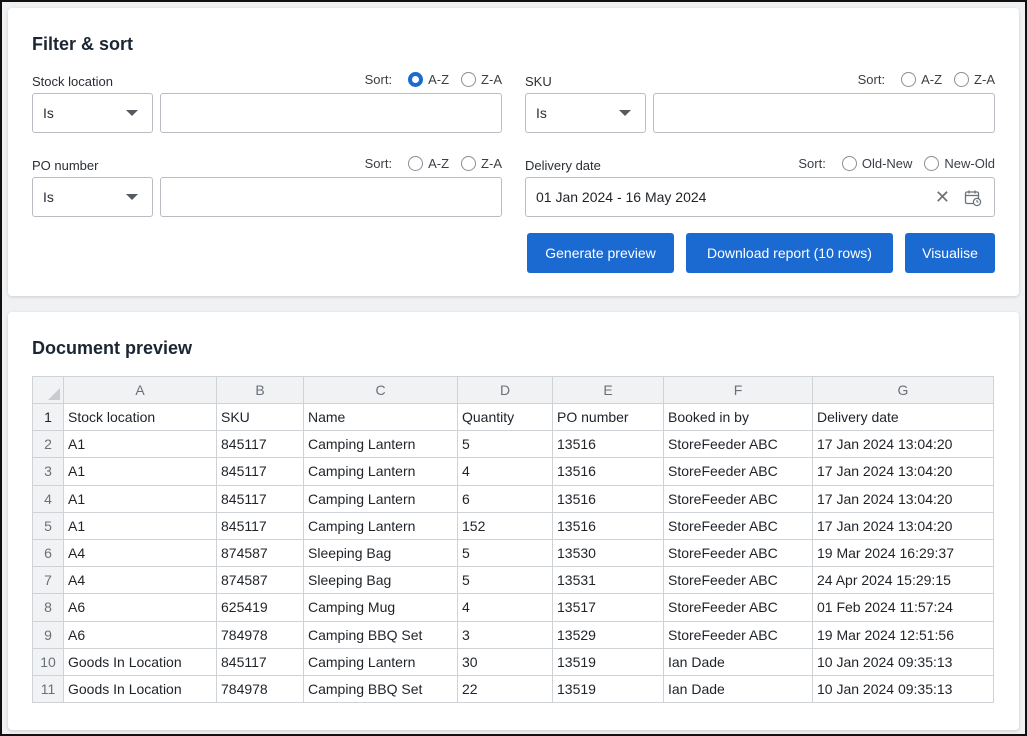 This screenshot has width=1027, height=736. What do you see at coordinates (140, 417) in the screenshot?
I see `header-cell: Stock location` at bounding box center [140, 417].